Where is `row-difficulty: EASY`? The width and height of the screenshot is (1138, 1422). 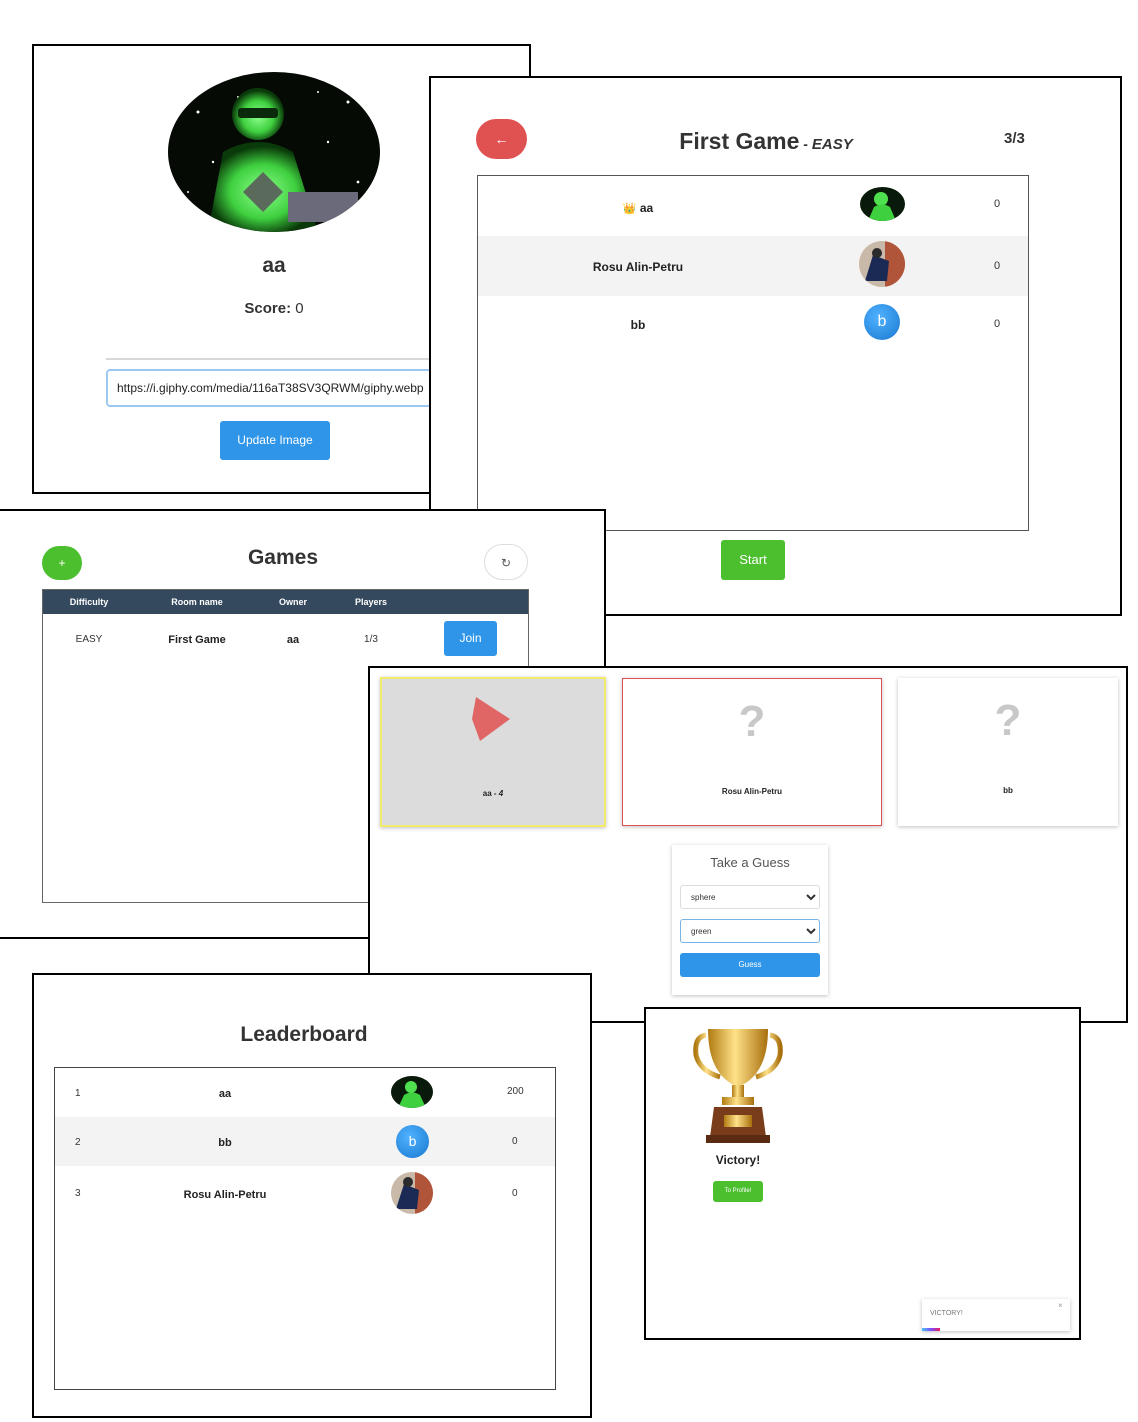
row-difficulty: EASY is located at coordinates (89, 639).